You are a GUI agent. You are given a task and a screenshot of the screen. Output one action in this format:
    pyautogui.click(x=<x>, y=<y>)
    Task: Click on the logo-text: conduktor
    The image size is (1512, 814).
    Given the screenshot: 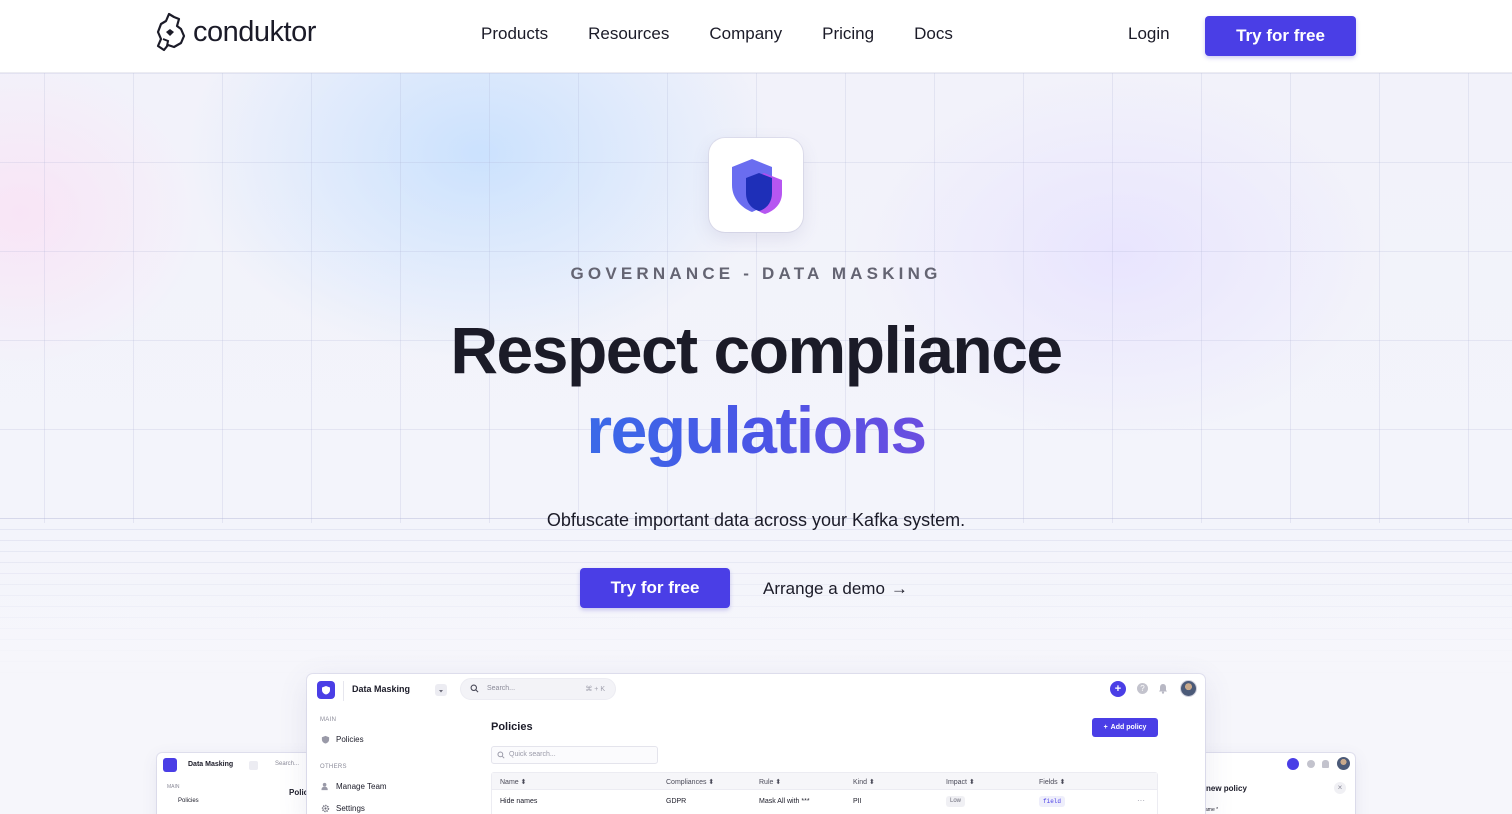 What is the action you would take?
    pyautogui.click(x=254, y=31)
    